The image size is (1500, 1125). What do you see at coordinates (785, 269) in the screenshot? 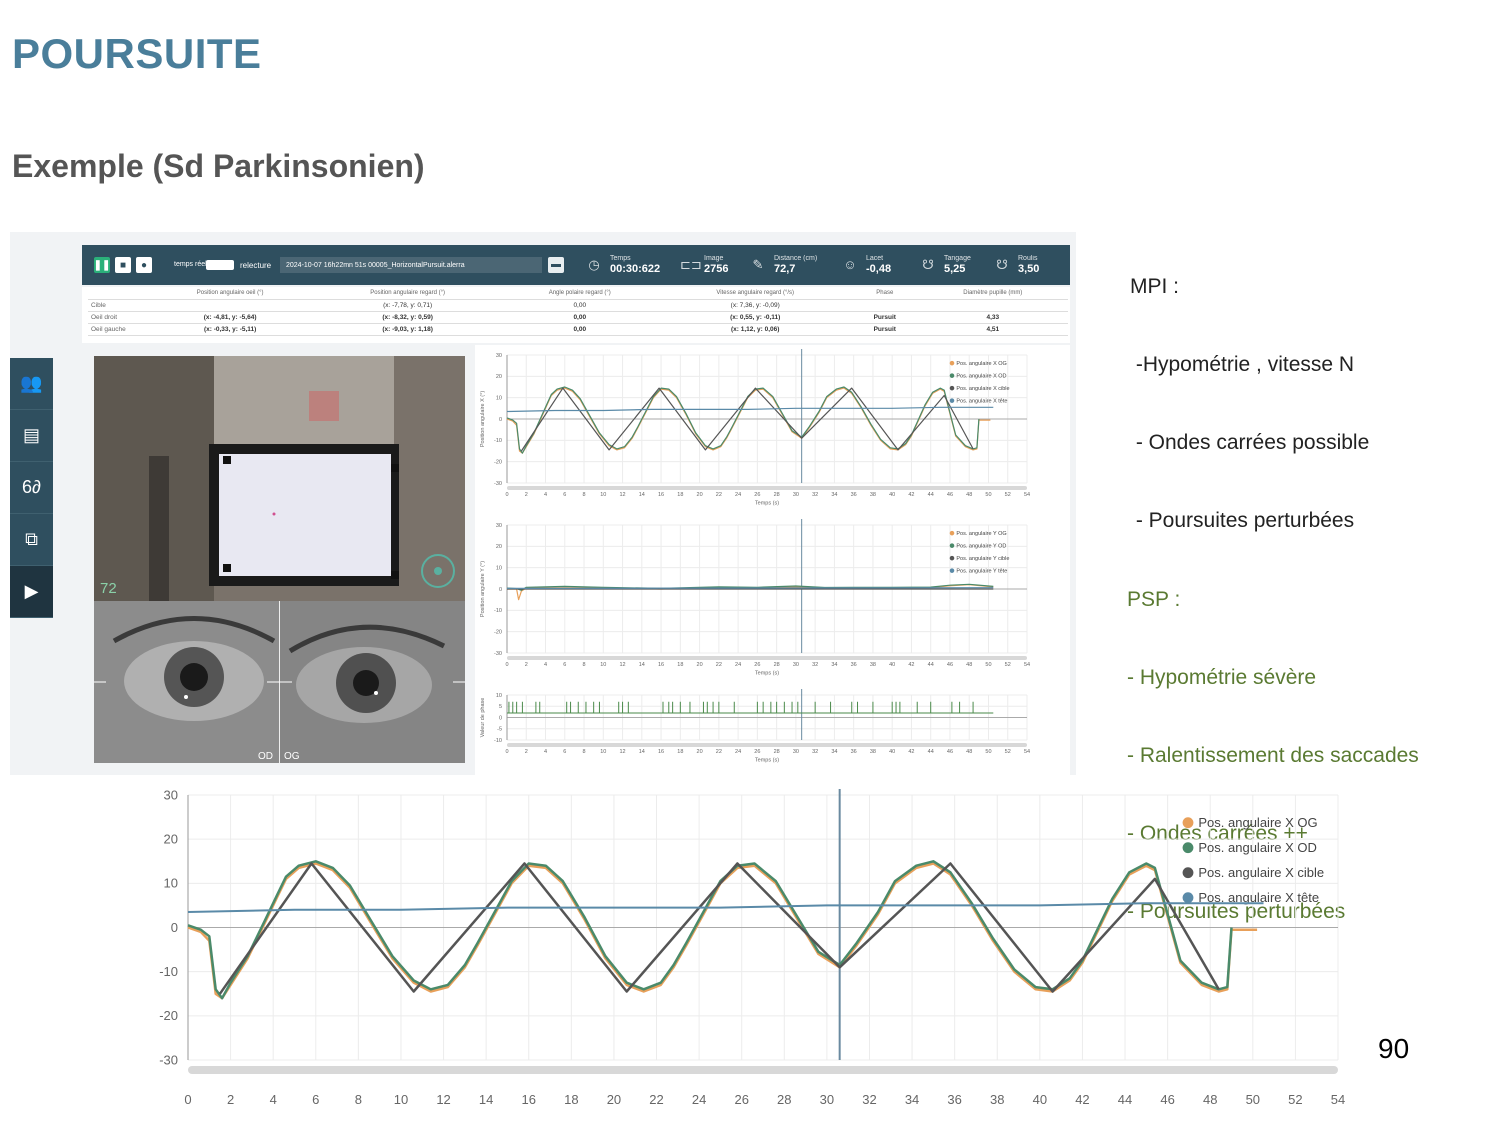
I see `stat-value: 72,7` at bounding box center [785, 269].